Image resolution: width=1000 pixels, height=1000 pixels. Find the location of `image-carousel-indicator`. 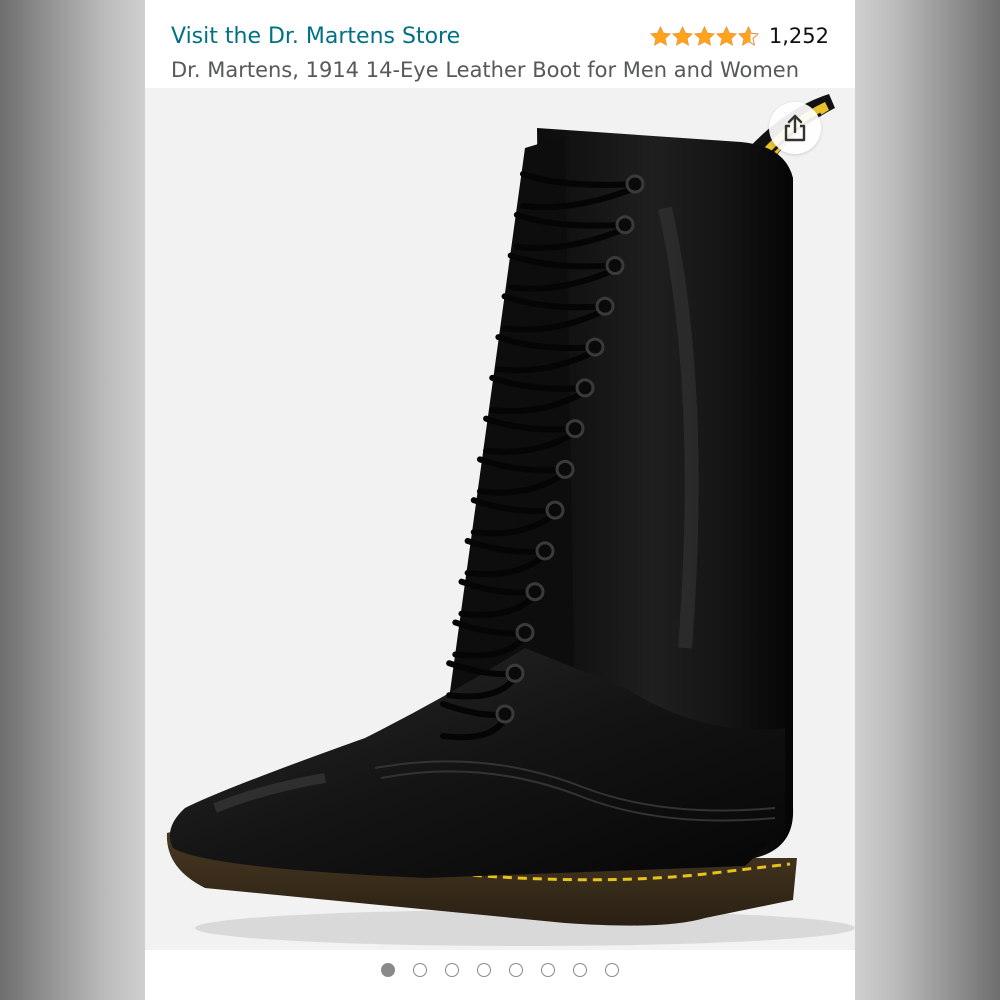

image-carousel-indicator is located at coordinates (500, 970).